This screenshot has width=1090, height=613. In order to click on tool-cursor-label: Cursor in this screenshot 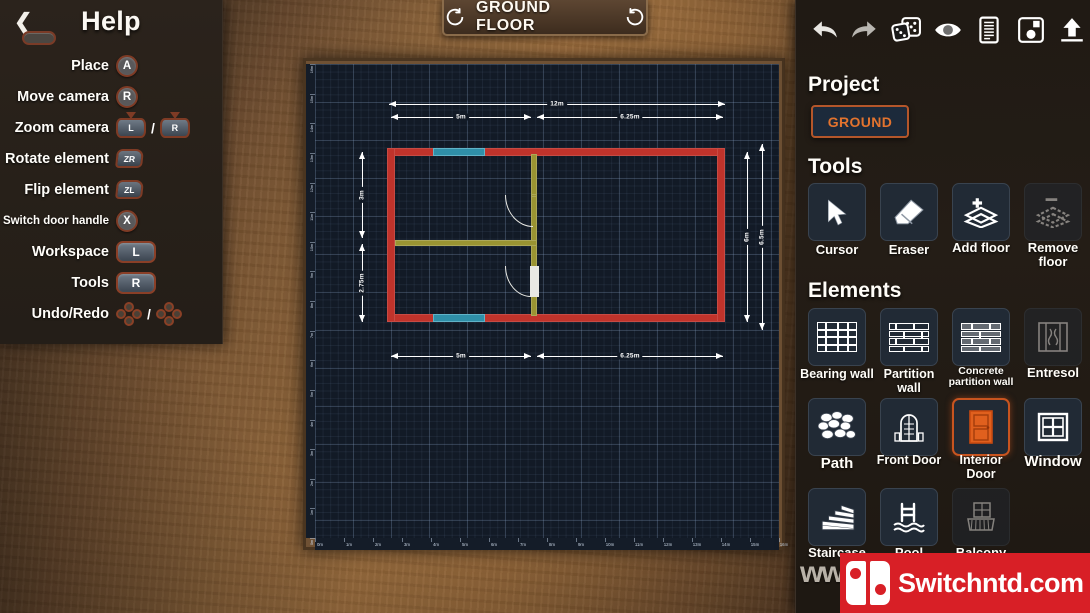, I will do `click(837, 249)`.